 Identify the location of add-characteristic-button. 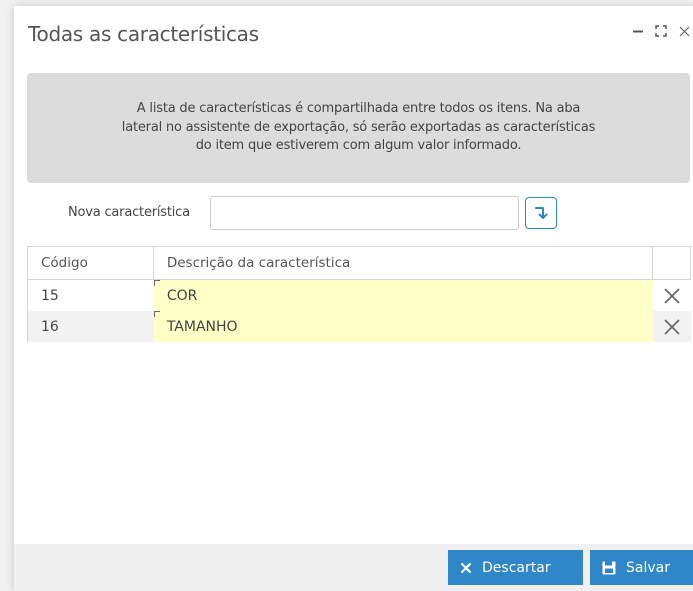
(541, 213).